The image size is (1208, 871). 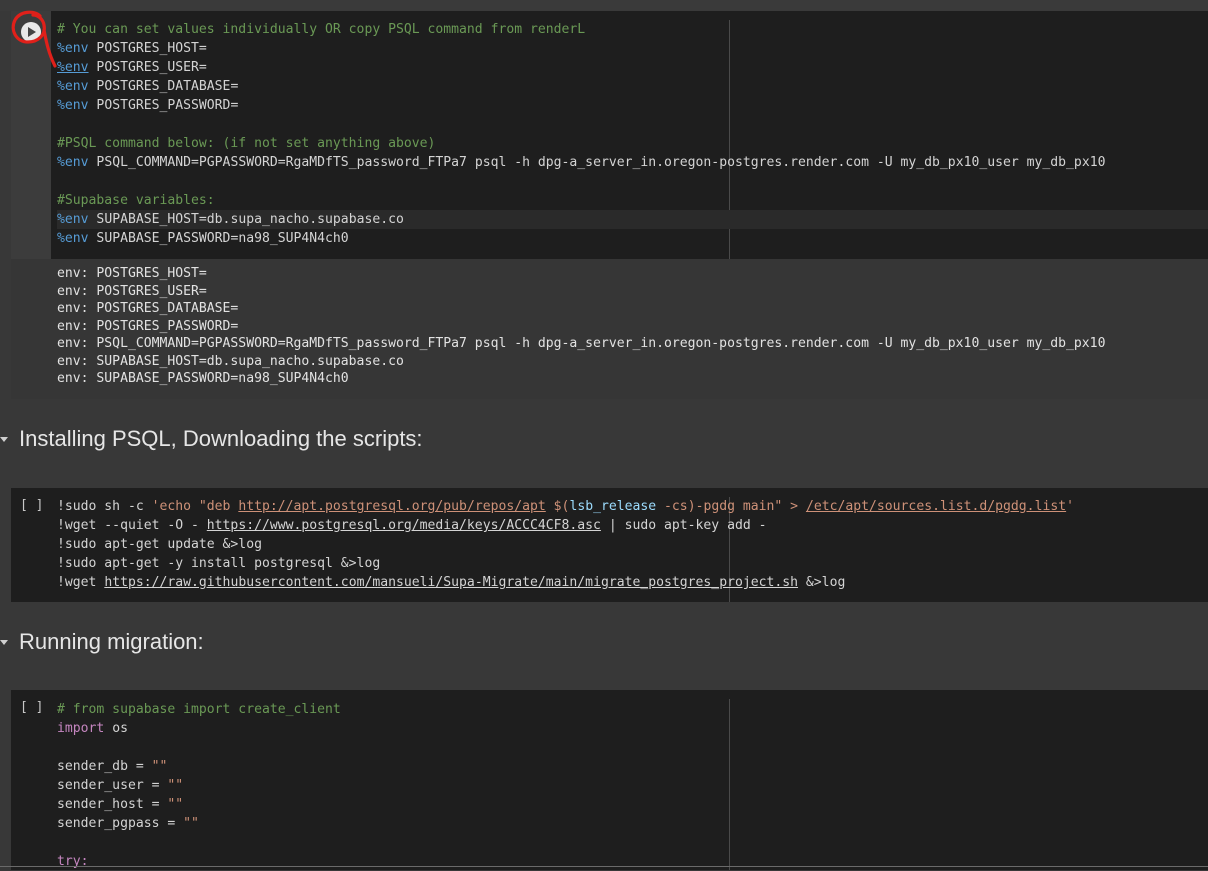 I want to click on run-cell-button, so click(x=31, y=32).